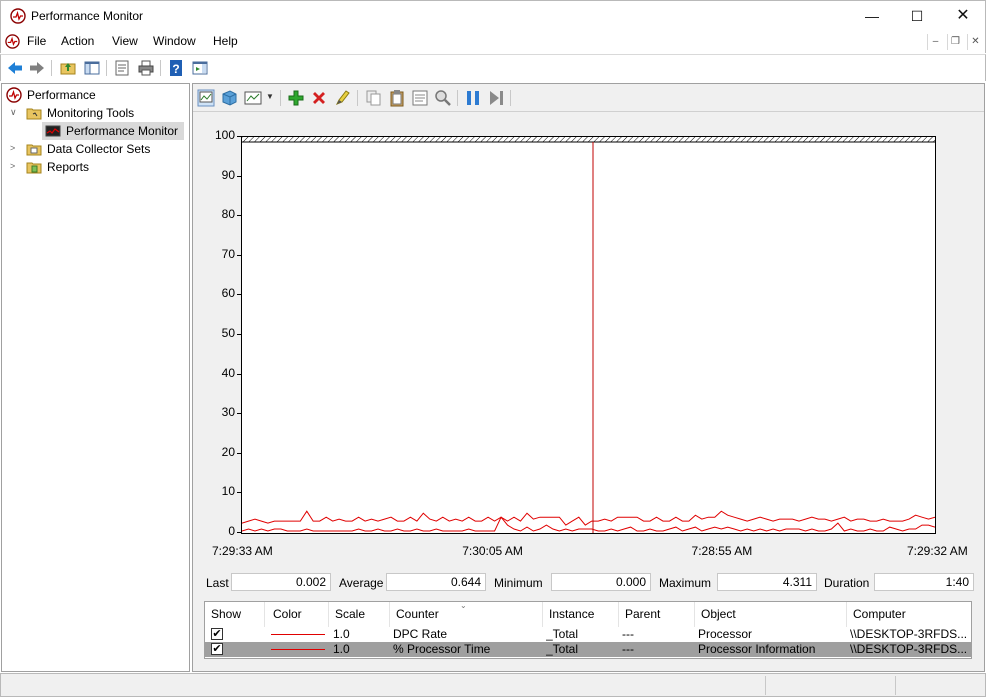 The image size is (986, 697). What do you see at coordinates (14, 112) in the screenshot?
I see `chevron-down-icon: ∨` at bounding box center [14, 112].